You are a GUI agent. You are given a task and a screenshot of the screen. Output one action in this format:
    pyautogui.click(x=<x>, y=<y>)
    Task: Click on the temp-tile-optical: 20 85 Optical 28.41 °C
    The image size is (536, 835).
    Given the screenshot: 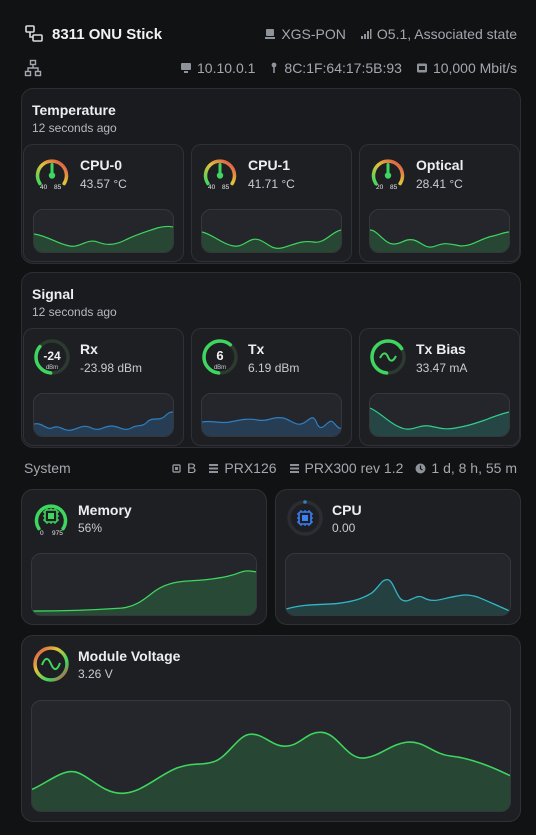 What is the action you would take?
    pyautogui.click(x=439, y=203)
    